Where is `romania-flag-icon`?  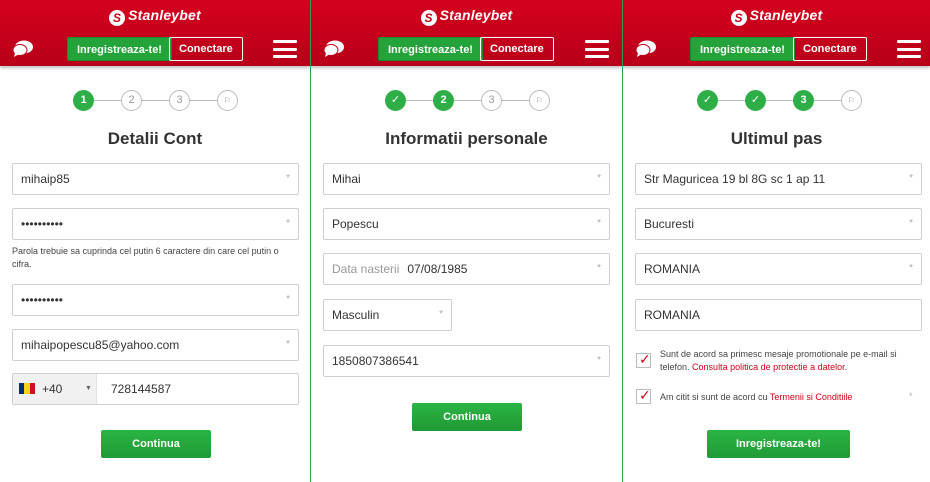
romania-flag-icon is located at coordinates (27, 388).